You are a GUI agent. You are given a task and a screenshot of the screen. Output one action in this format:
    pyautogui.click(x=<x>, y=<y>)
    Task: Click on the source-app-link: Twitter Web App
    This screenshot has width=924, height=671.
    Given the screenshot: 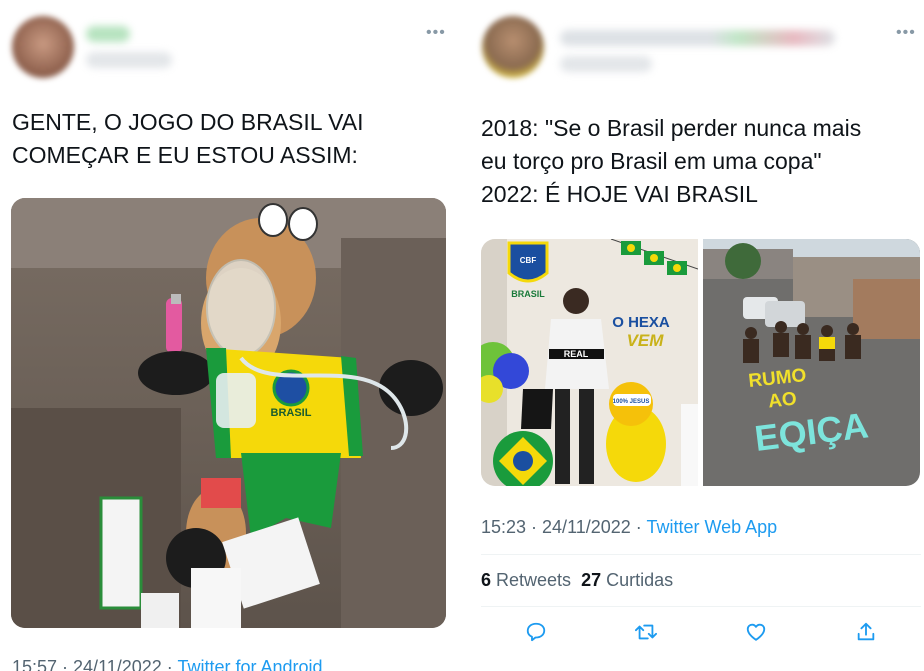 What is the action you would take?
    pyautogui.click(x=711, y=527)
    